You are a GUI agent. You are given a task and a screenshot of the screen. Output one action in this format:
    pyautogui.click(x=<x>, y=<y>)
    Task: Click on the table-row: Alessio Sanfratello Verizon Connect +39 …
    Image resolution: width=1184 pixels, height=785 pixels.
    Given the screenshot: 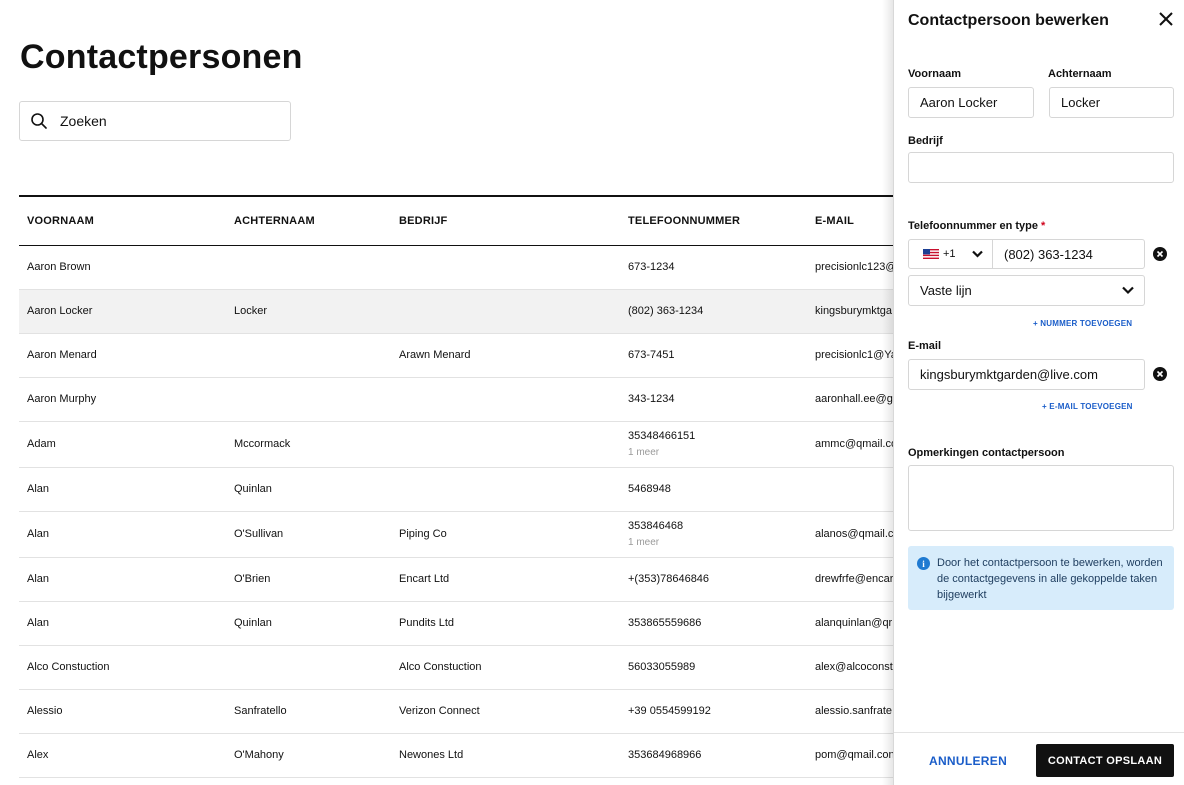 What is the action you would take?
    pyautogui.click(x=459, y=711)
    